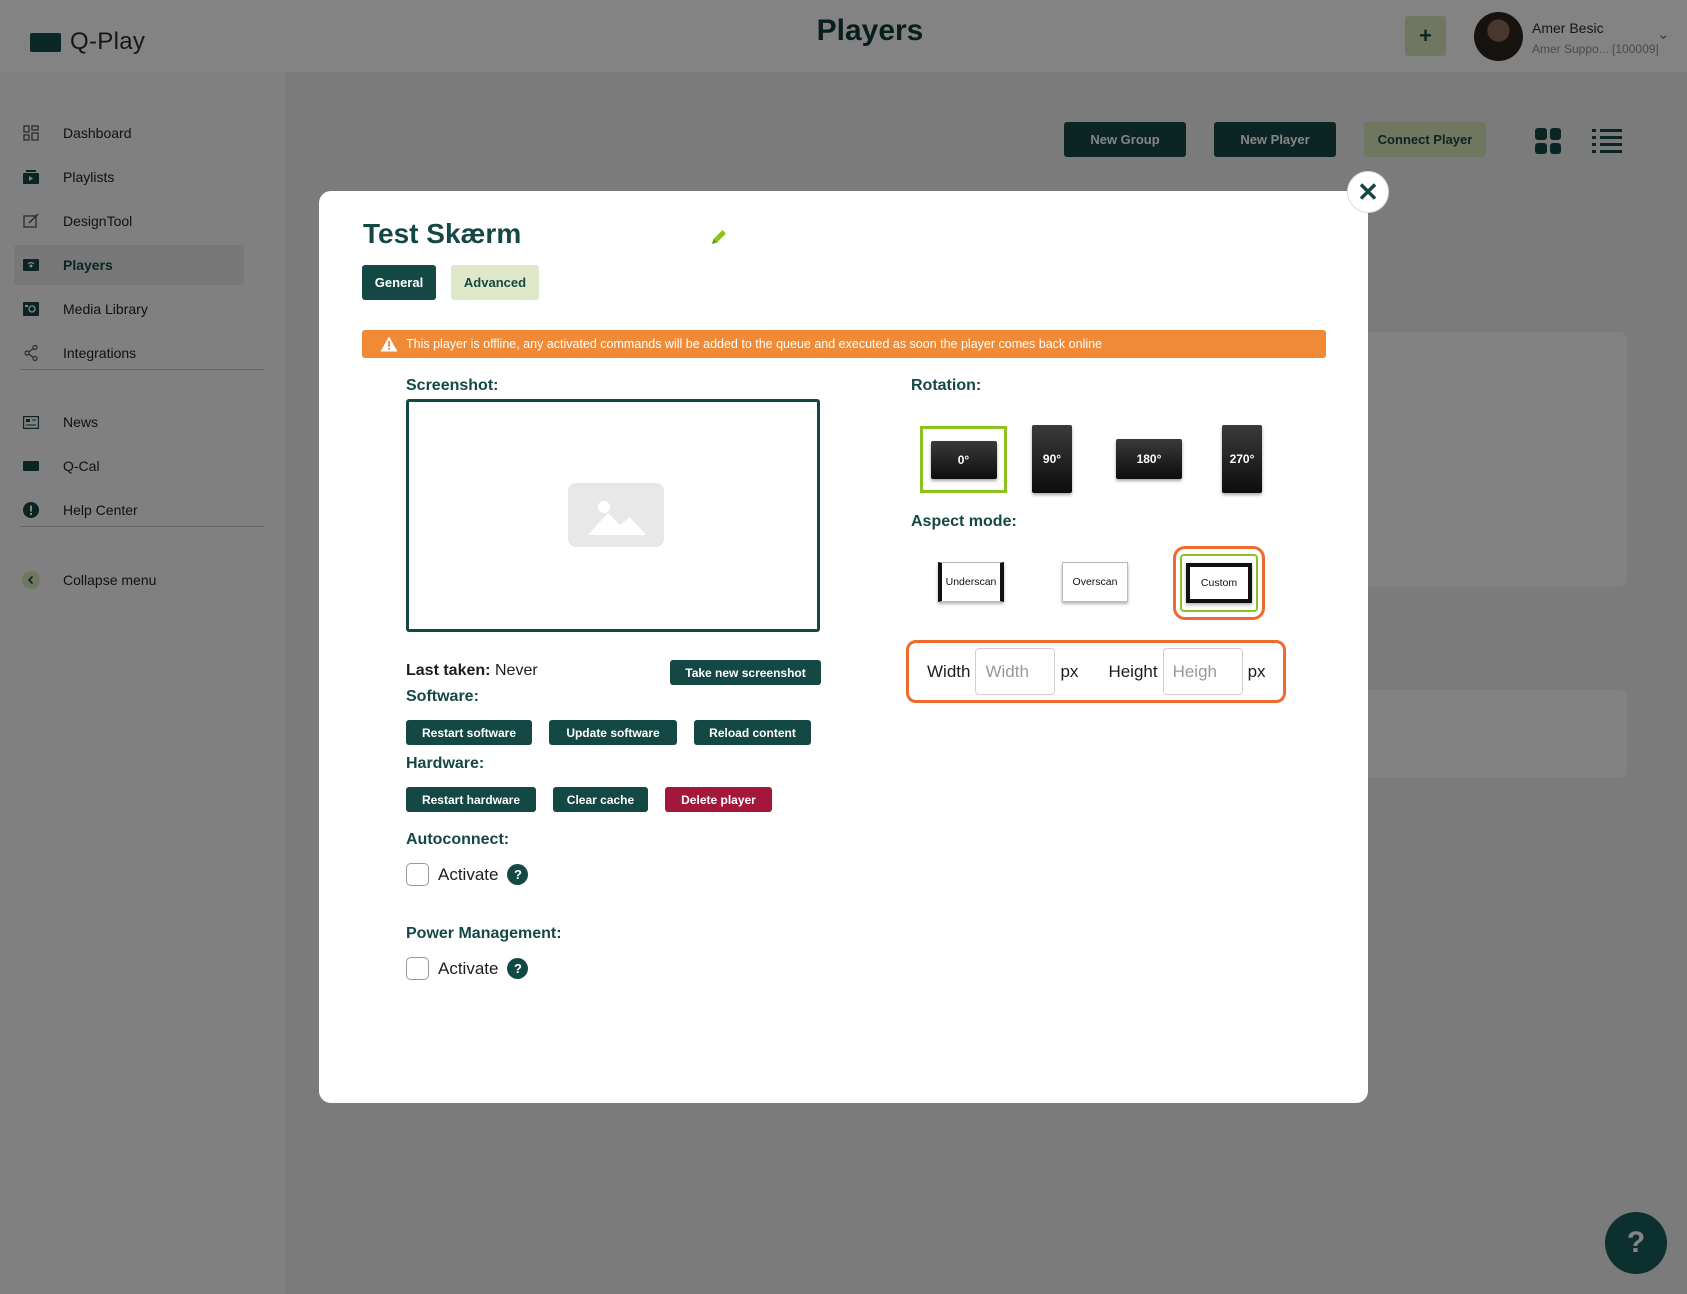  I want to click on aspect-custom-label: Custom, so click(1219, 583).